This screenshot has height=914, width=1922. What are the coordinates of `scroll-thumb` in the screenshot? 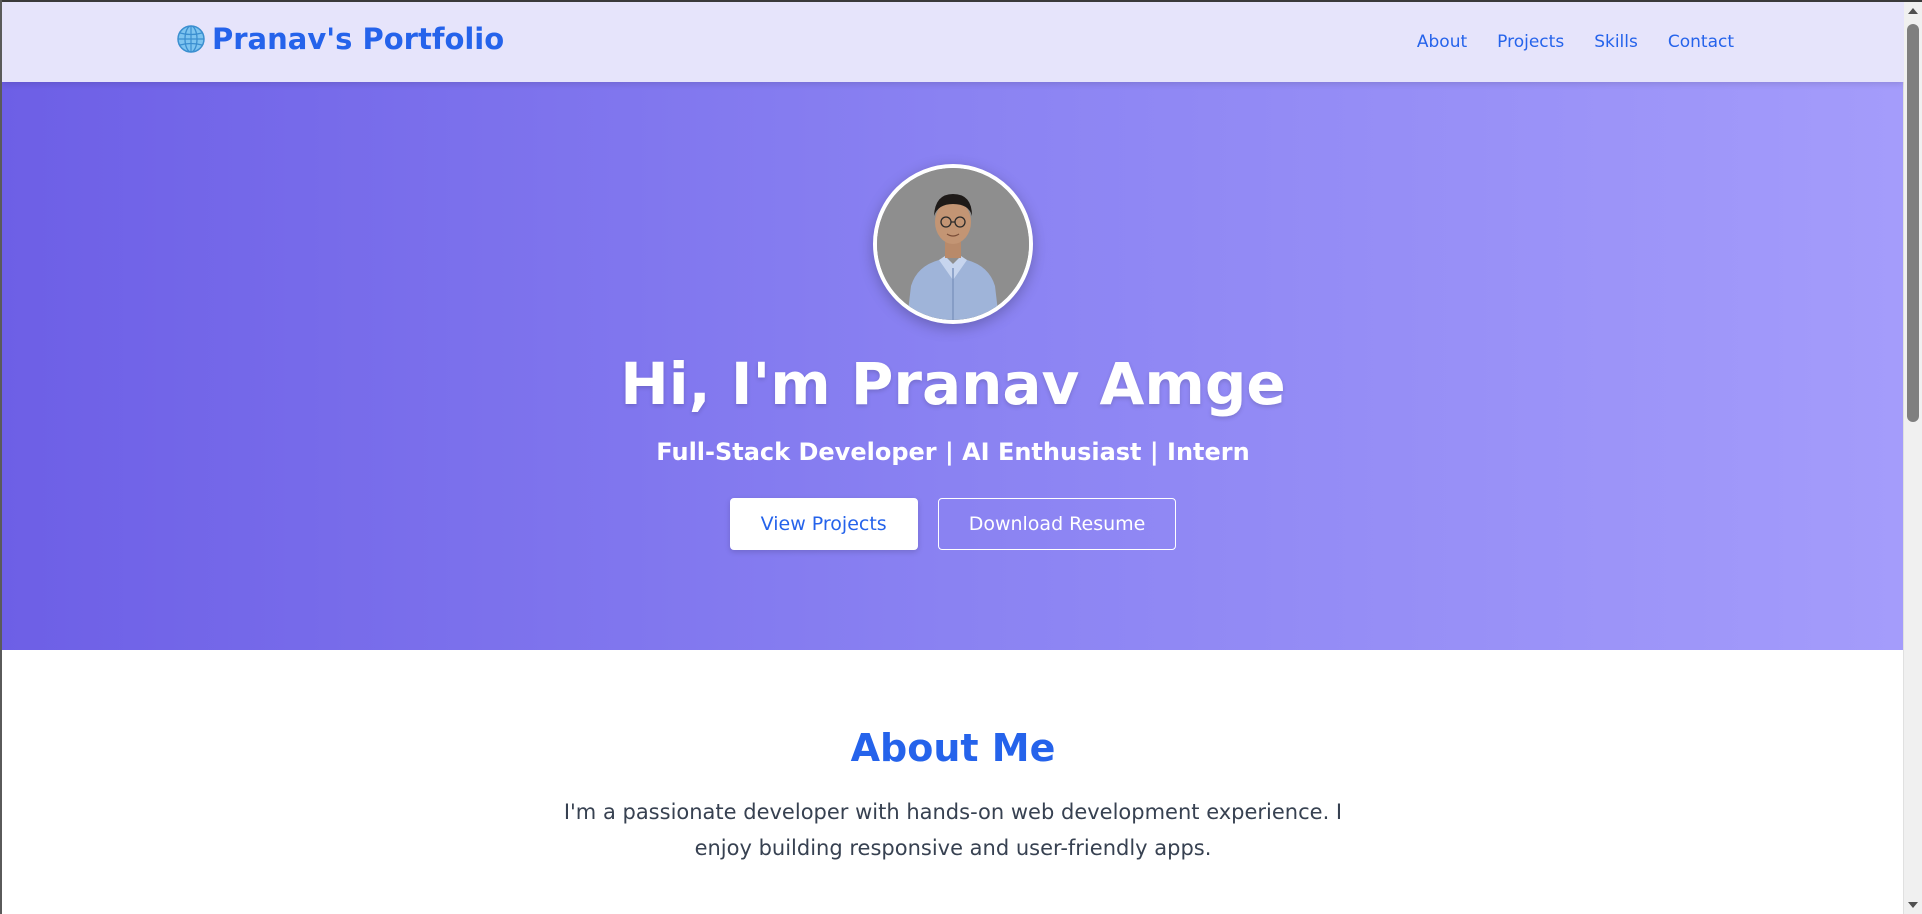 It's located at (1913, 223).